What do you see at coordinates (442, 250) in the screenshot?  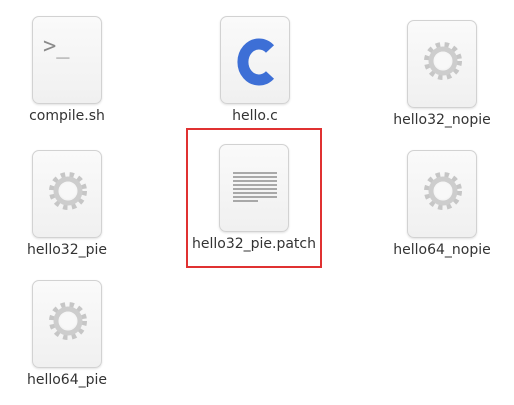 I see `file-label: hello64_nopie` at bounding box center [442, 250].